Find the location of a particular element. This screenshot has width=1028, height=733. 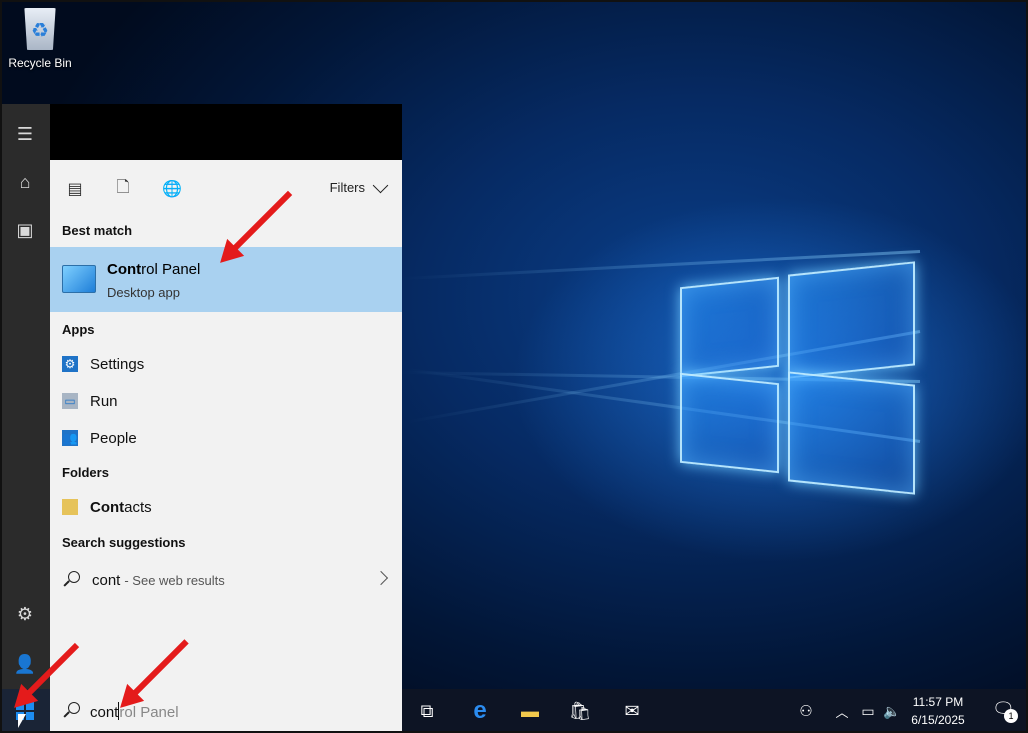

recycle-bin-icon is located at coordinates (40, 29).